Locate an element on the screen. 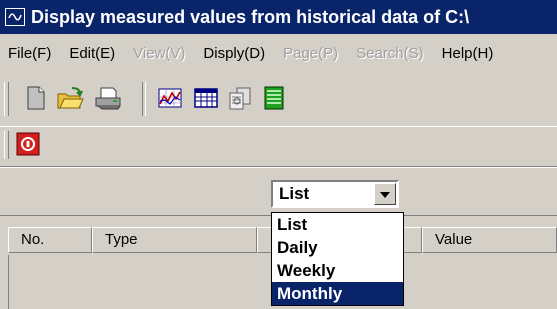 This screenshot has height=309, width=557. menu-edit: Edit(E) is located at coordinates (92, 53).